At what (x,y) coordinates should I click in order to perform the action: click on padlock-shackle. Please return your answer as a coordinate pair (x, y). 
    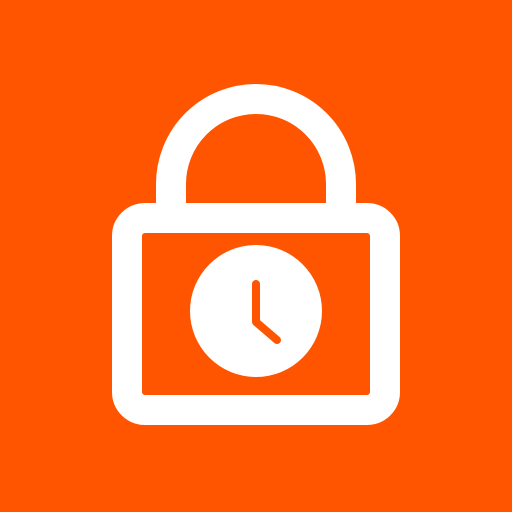
    Looking at the image, I should click on (256, 145).